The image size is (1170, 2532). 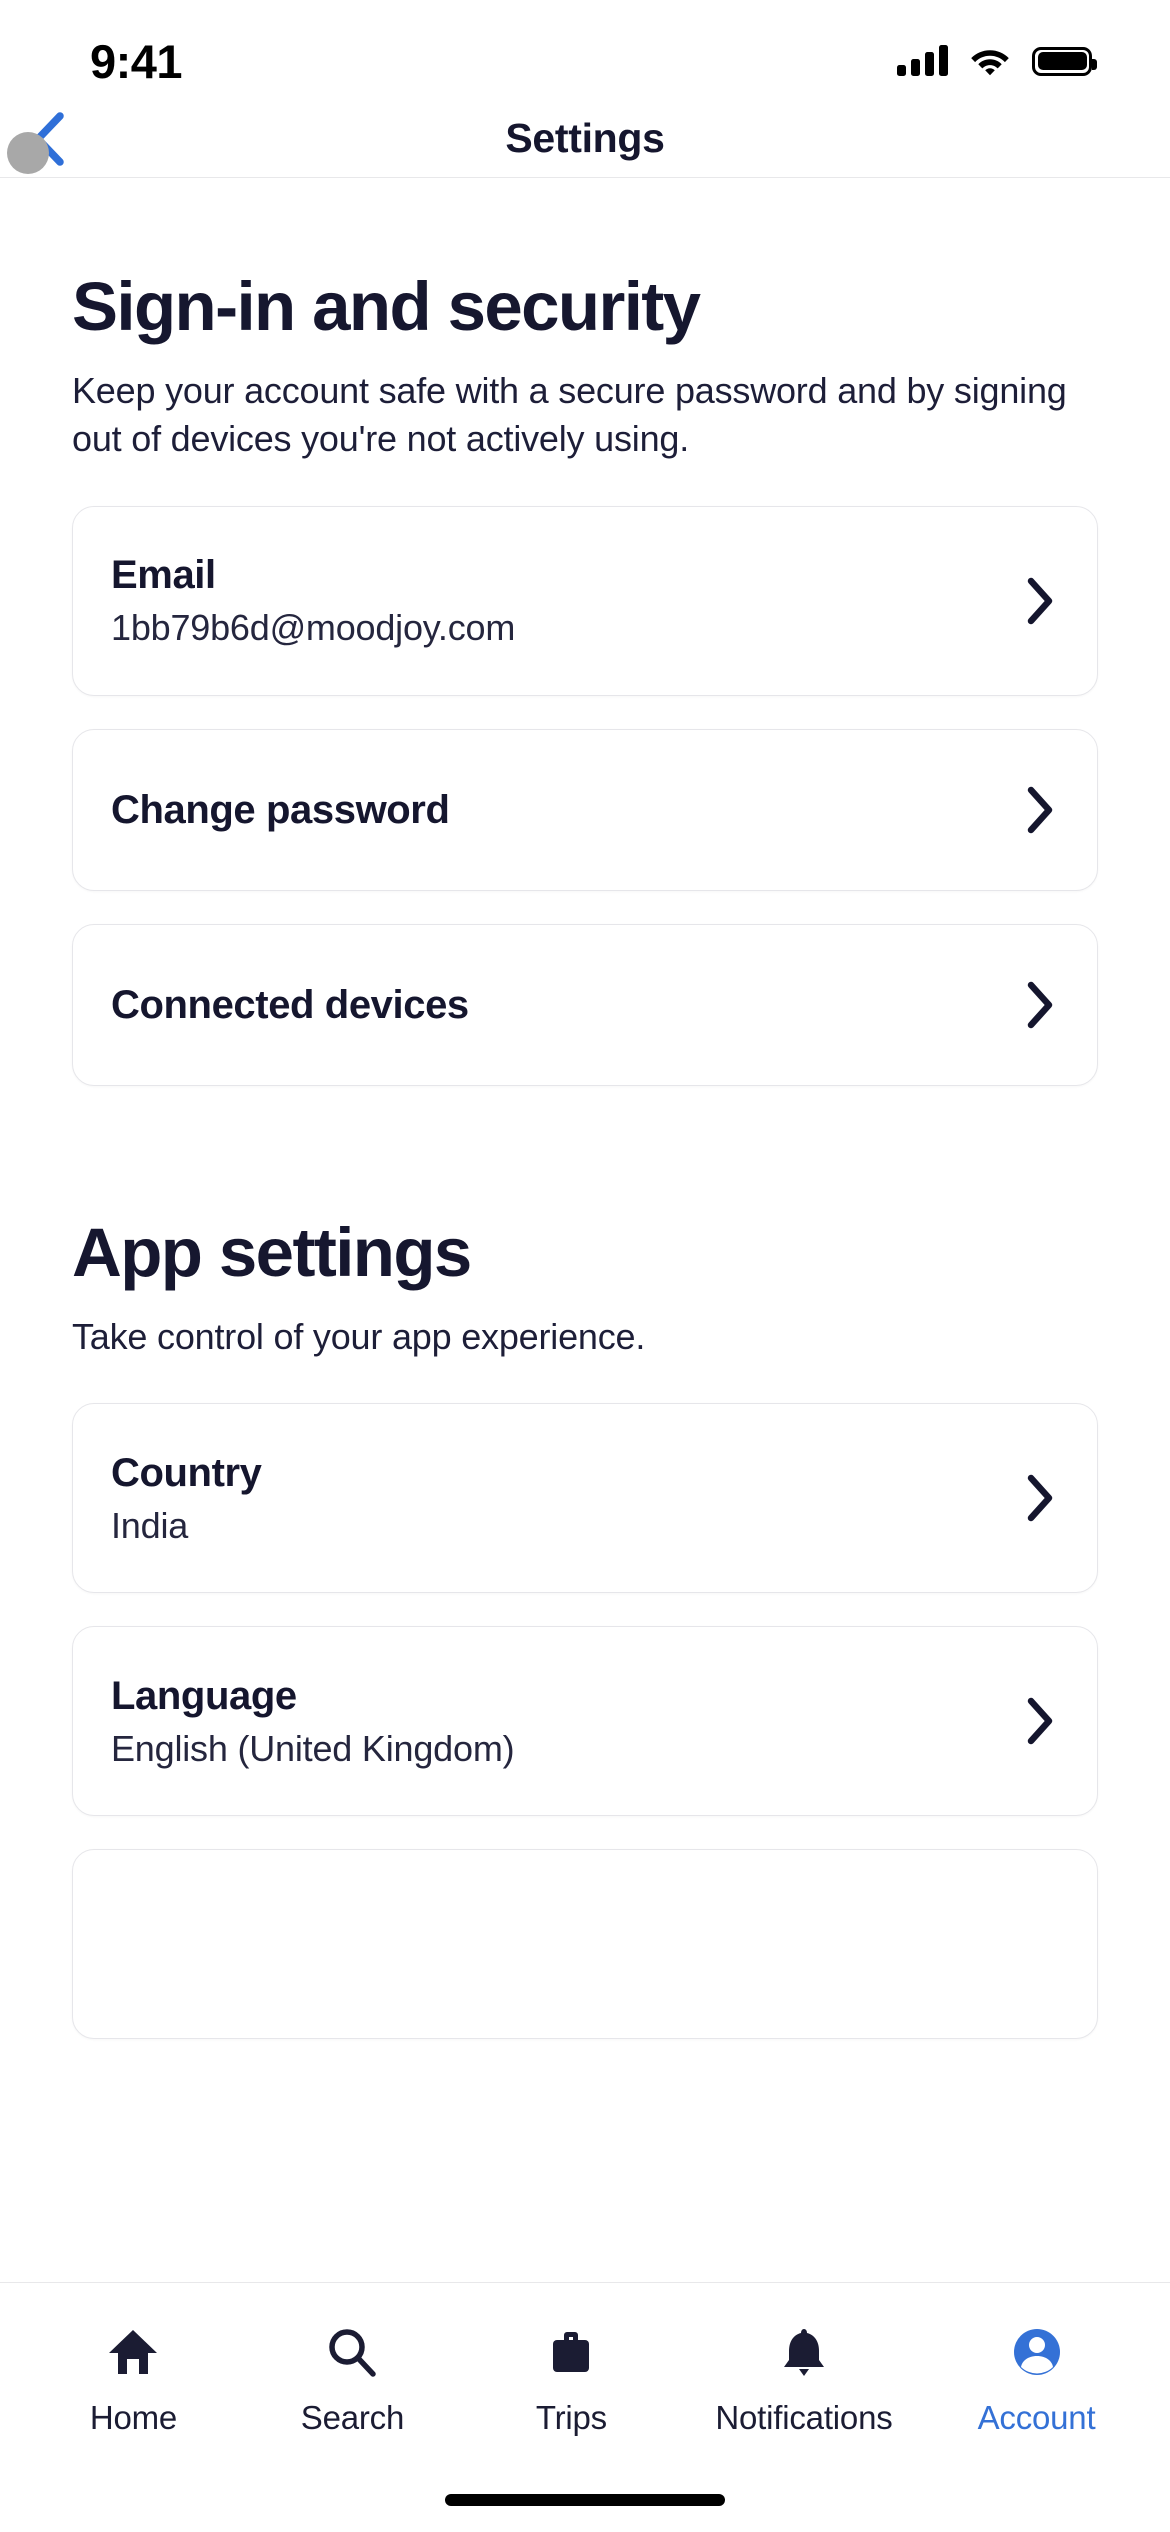 What do you see at coordinates (585, 1497) in the screenshot?
I see `settings-row-country: Country India` at bounding box center [585, 1497].